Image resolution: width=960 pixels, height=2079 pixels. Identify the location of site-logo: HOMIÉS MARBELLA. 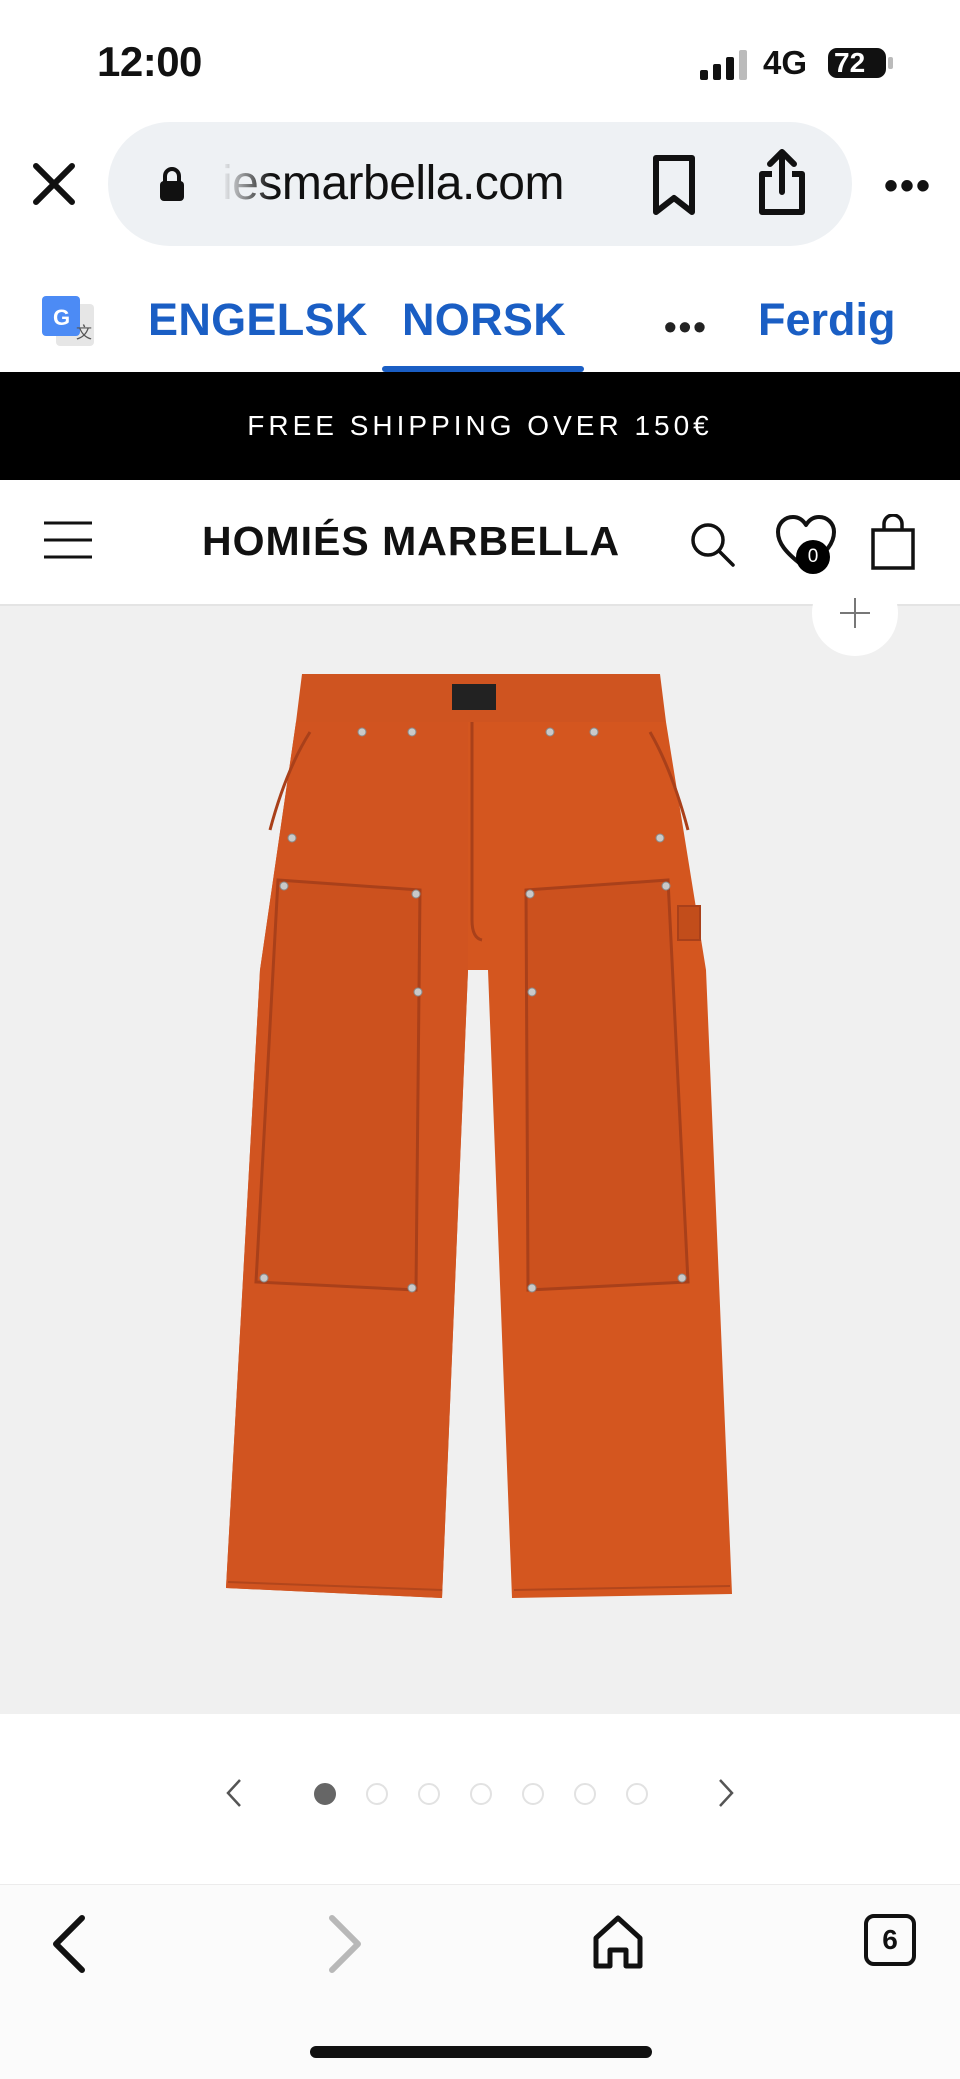
(411, 541).